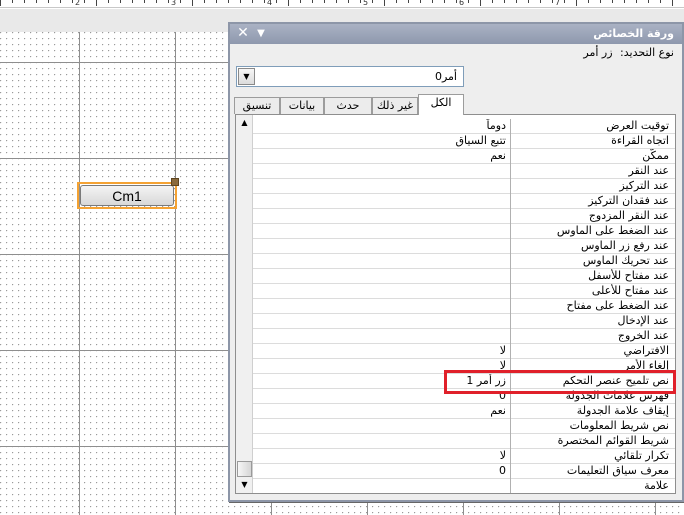 This screenshot has height=515, width=684. What do you see at coordinates (302, 105) in the screenshot?
I see `tab-data: بيانات` at bounding box center [302, 105].